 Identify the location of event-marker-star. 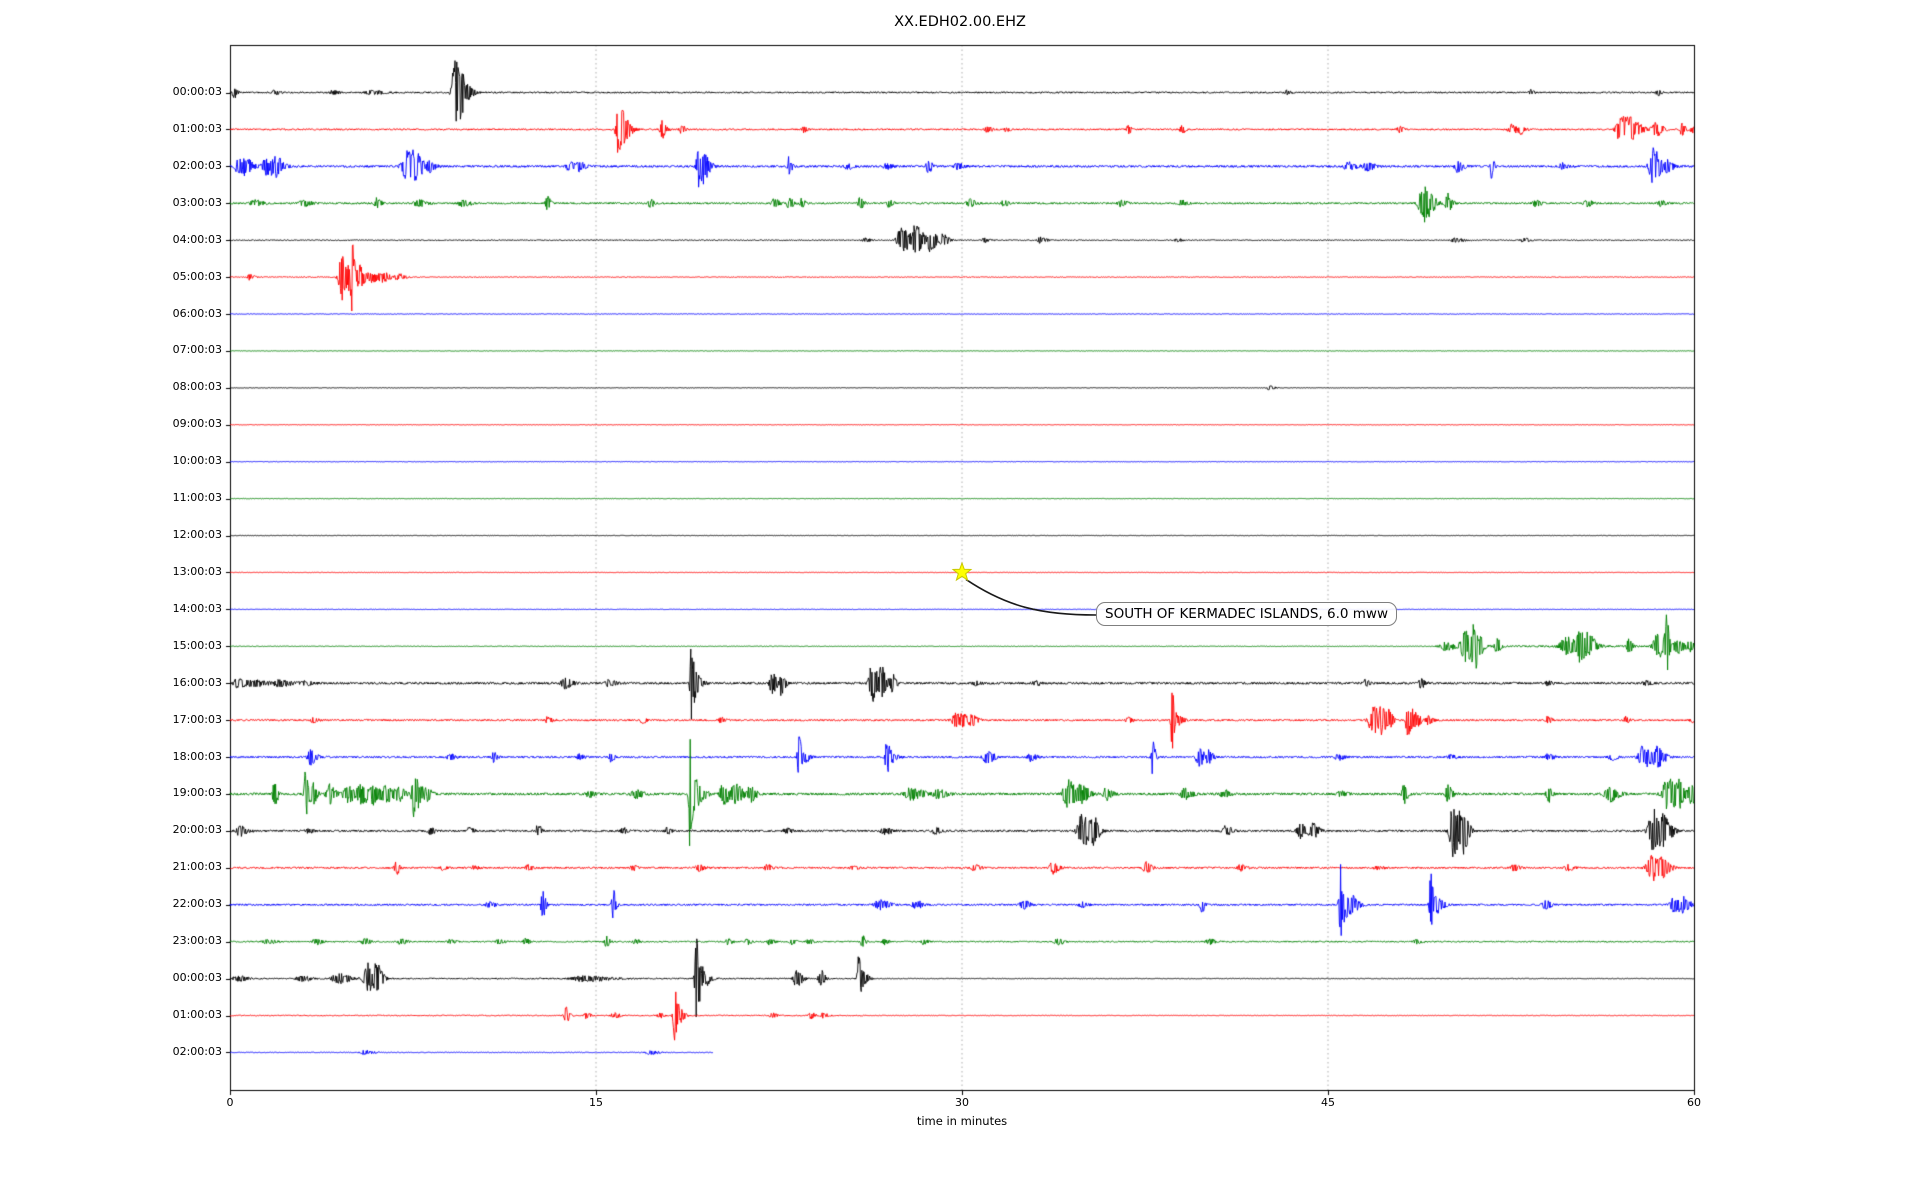
(962, 571).